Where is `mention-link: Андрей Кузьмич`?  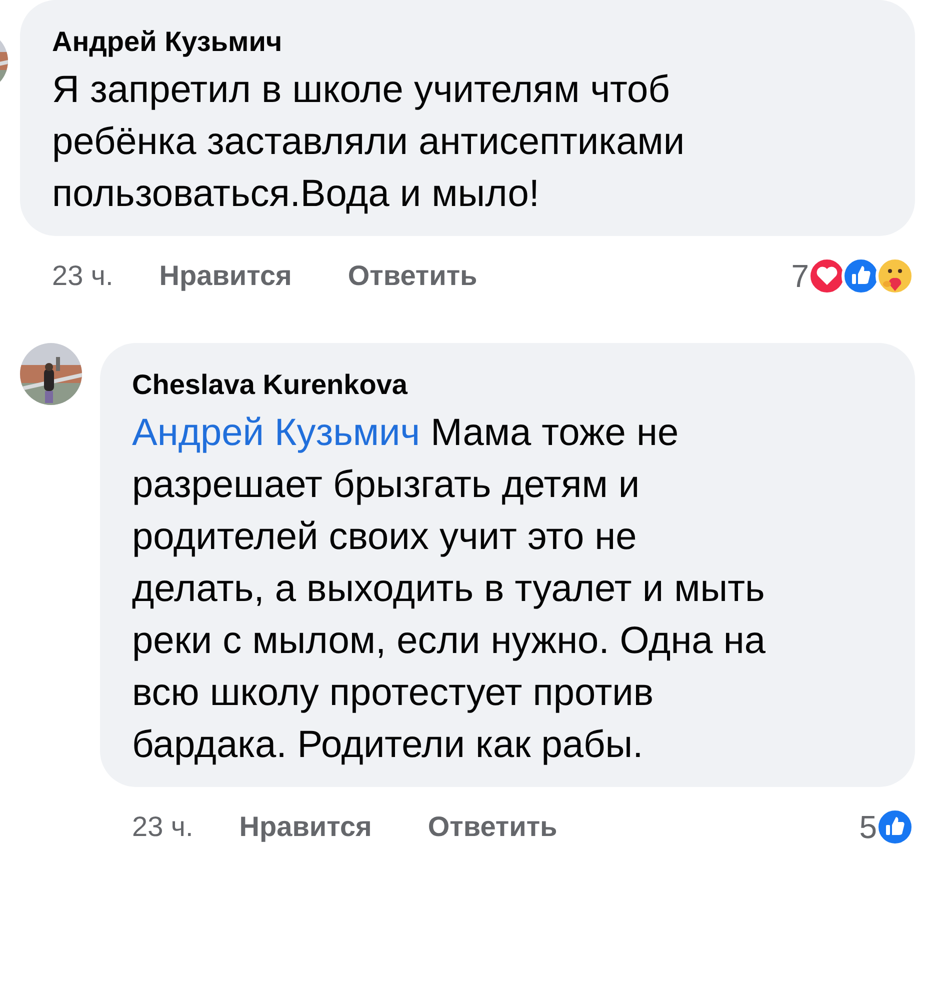 mention-link: Андрей Кузьмич is located at coordinates (276, 433).